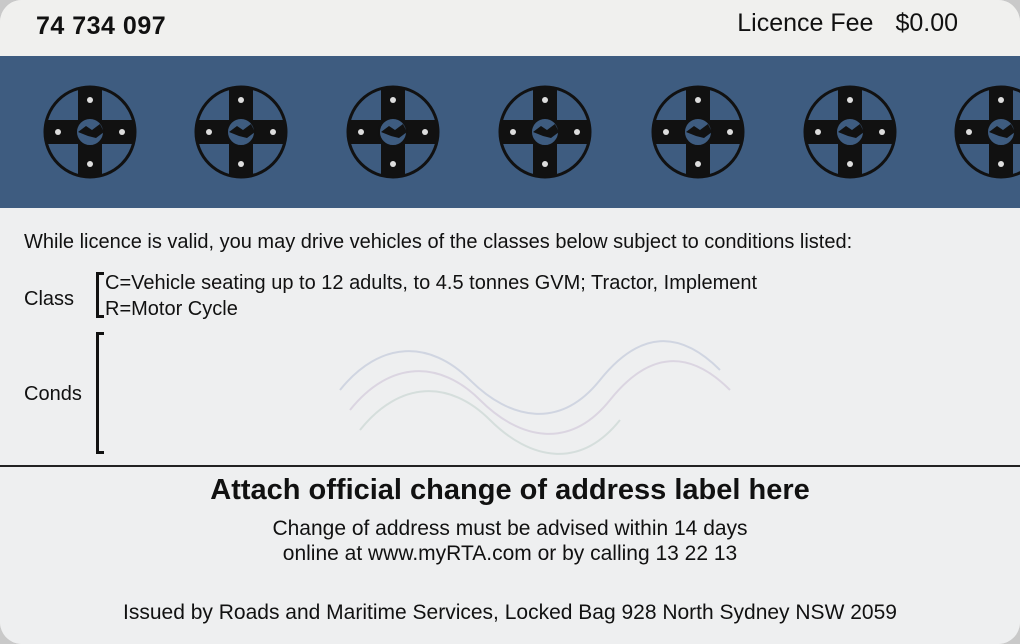 The height and width of the screenshot is (644, 1020). I want to click on hologram-watermark, so click(535, 397).